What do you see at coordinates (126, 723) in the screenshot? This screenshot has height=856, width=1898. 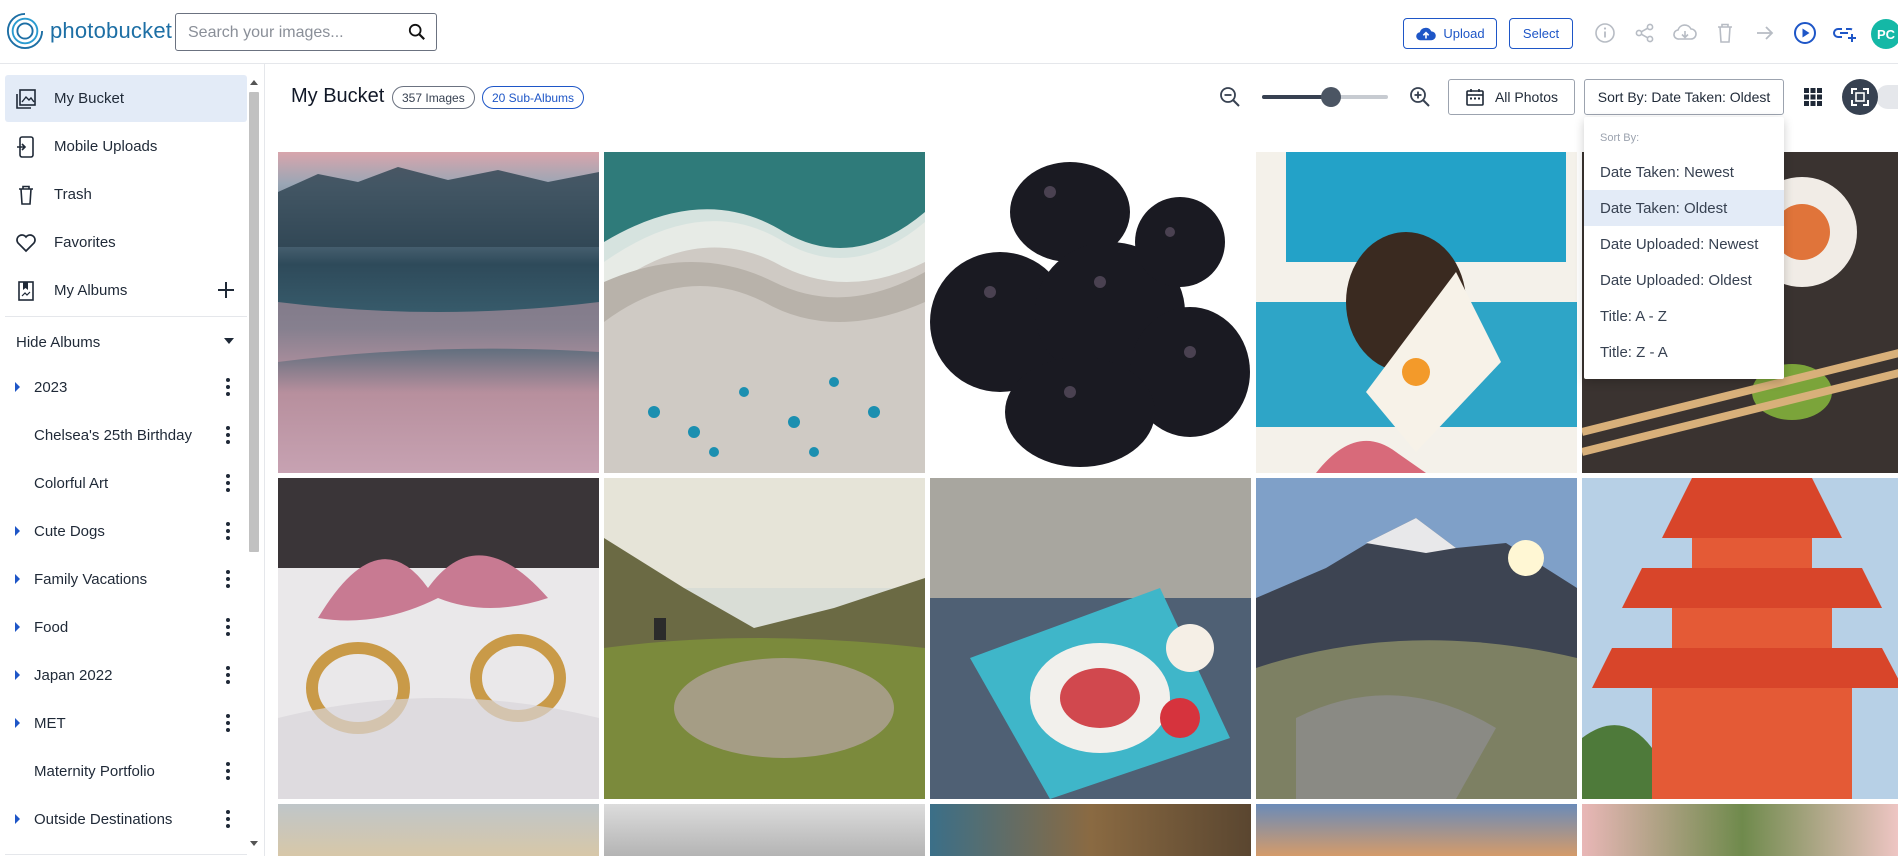 I see `album-item-met: MET` at bounding box center [126, 723].